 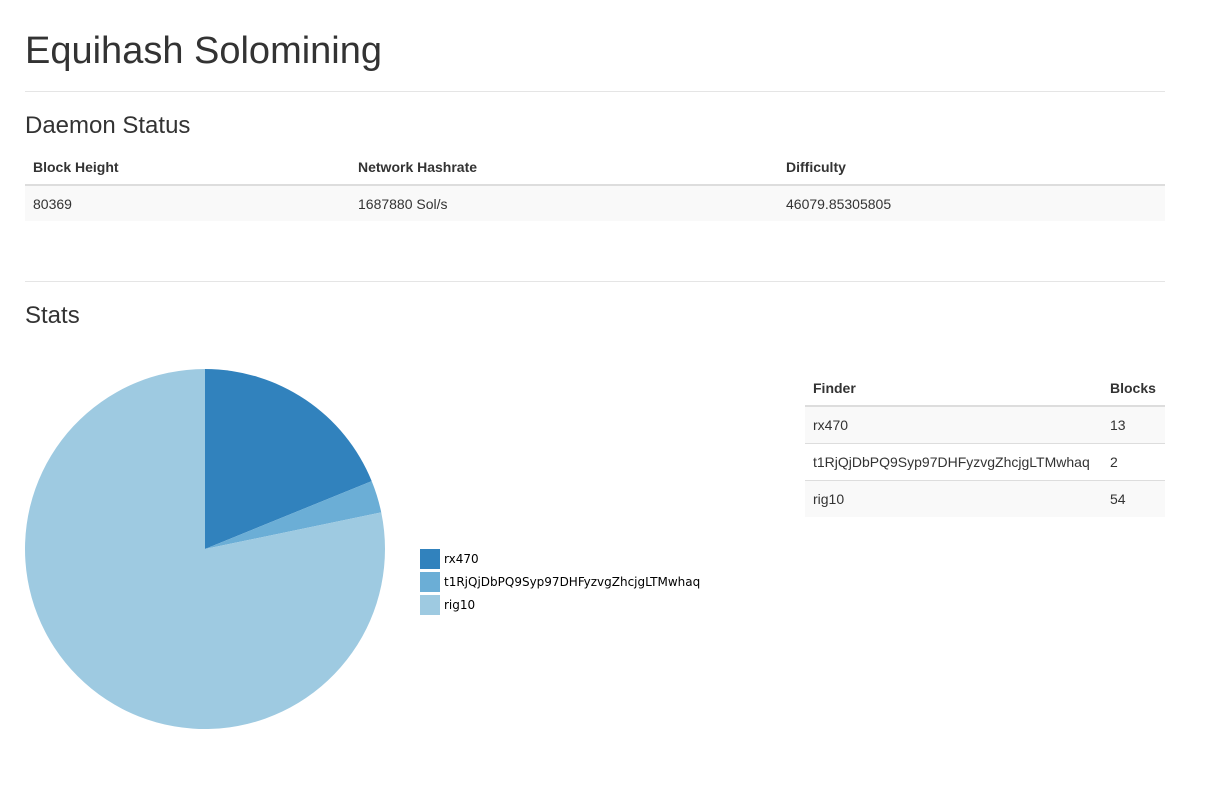 I want to click on daemon-header-row: Block Height Network Hashrate Difficulty, so click(x=595, y=168).